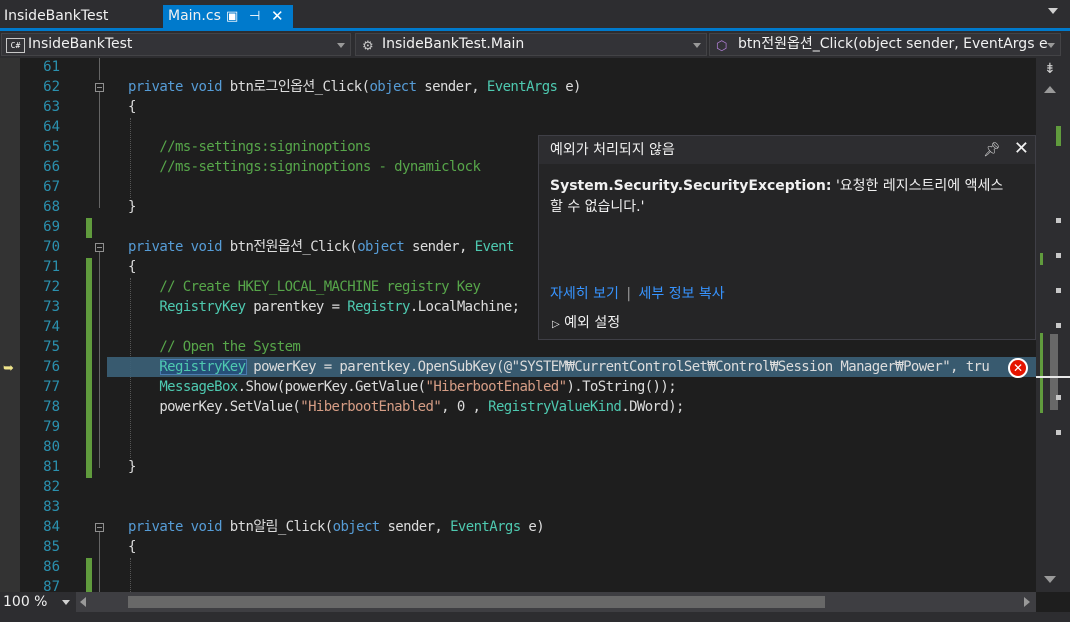 This screenshot has height=622, width=1070. What do you see at coordinates (1050, 89) in the screenshot?
I see `scroll-up-icon` at bounding box center [1050, 89].